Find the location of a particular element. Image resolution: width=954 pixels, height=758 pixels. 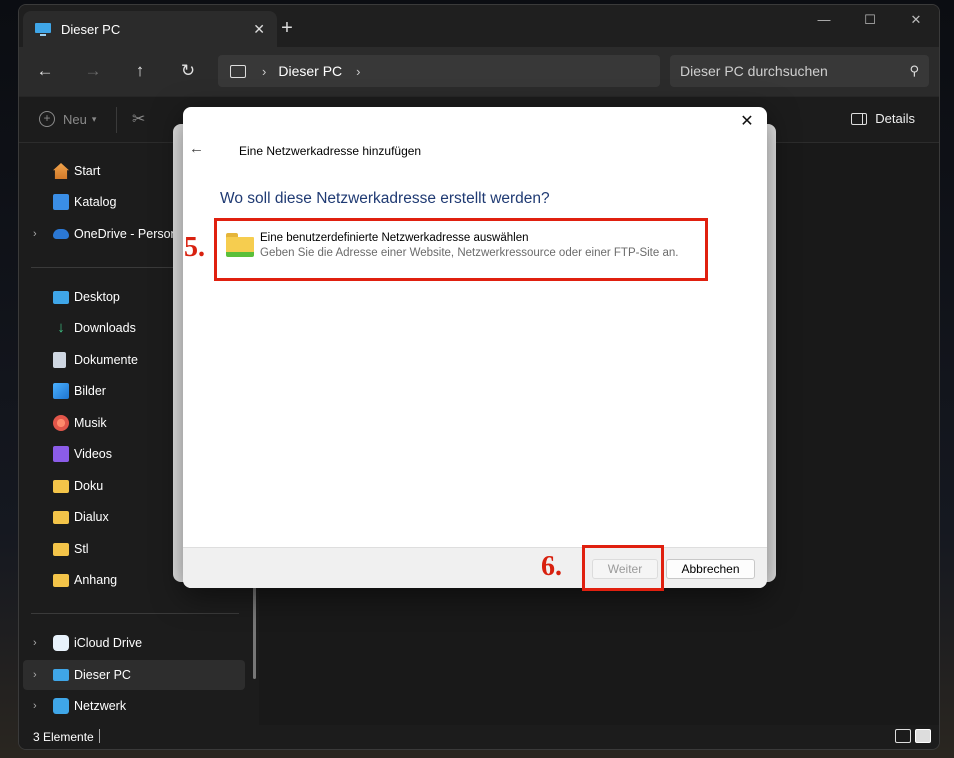

sidebar-item-label: Videos is located at coordinates (93, 454).